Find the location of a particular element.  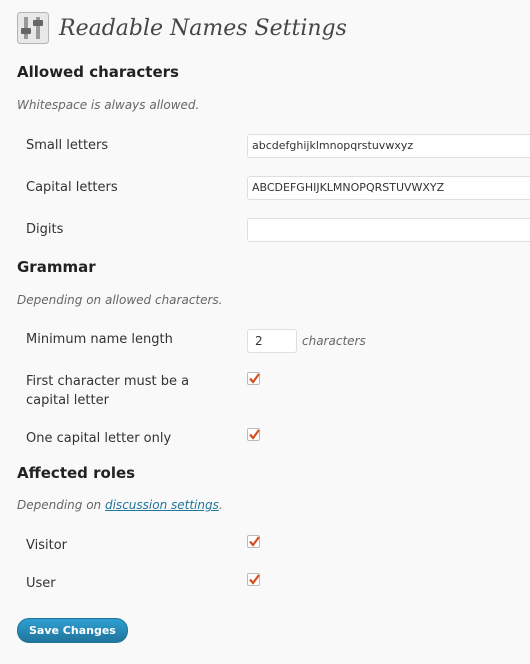

first-capital-label: First character must be a capital letter is located at coordinates (108, 391).